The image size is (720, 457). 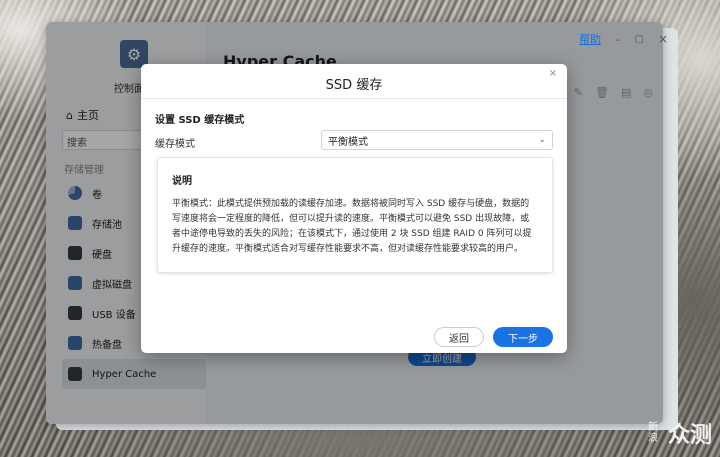 What do you see at coordinates (354, 85) in the screenshot?
I see `dialog-title: SSD 缓存` at bounding box center [354, 85].